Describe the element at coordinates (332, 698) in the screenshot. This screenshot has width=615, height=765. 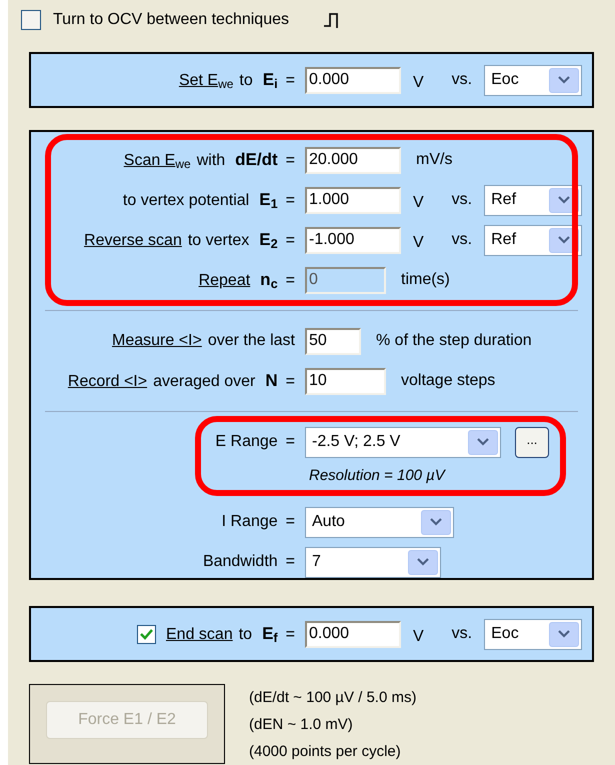
I see `info-line: (dE/dt ~ 100 µV / 5.0 ms)` at that location.